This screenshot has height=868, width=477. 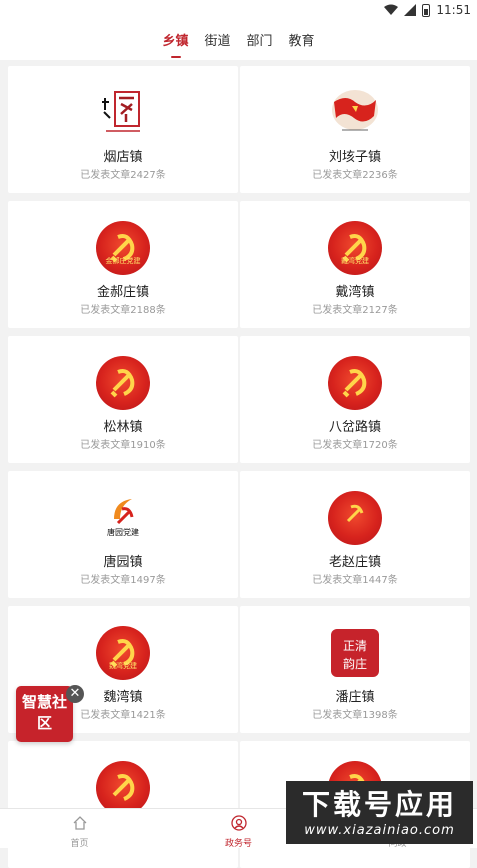 What do you see at coordinates (302, 41) in the screenshot?
I see `tab-education: 教育` at bounding box center [302, 41].